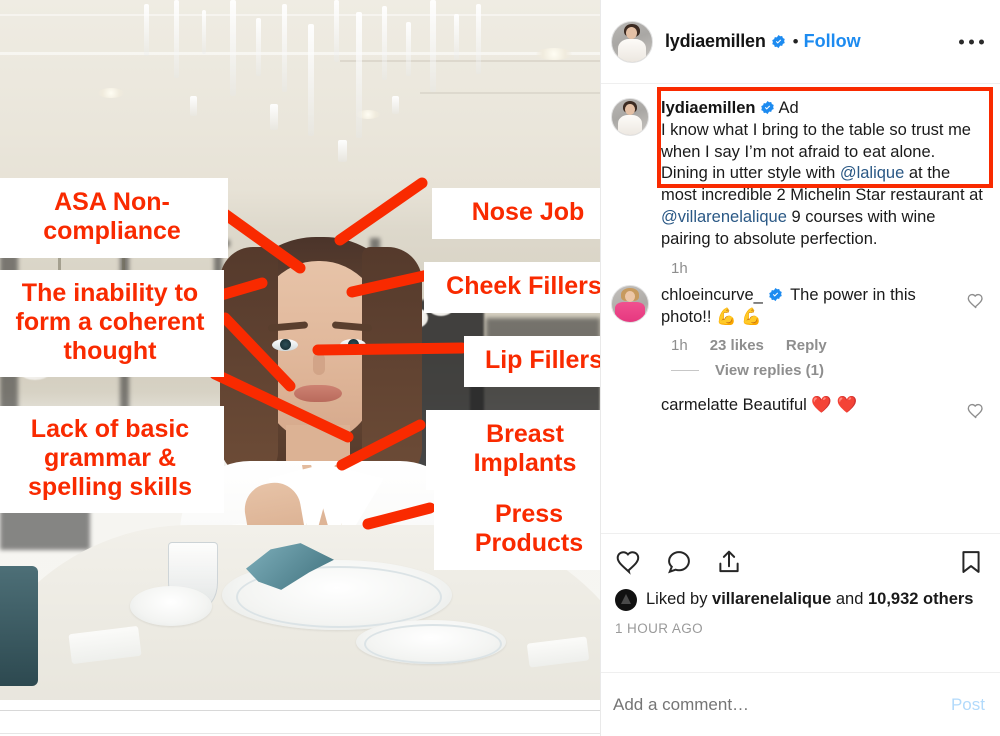  What do you see at coordinates (679, 269) in the screenshot?
I see `caption-timestamp: 1h` at bounding box center [679, 269].